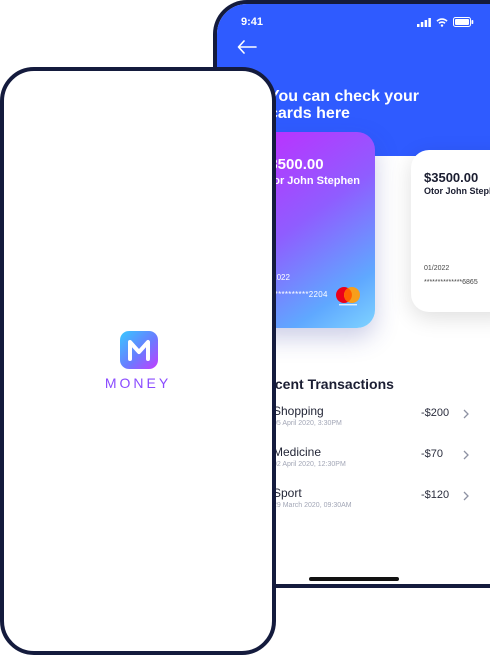  Describe the element at coordinates (435, 495) in the screenshot. I see `transaction-amount: -$120` at that location.